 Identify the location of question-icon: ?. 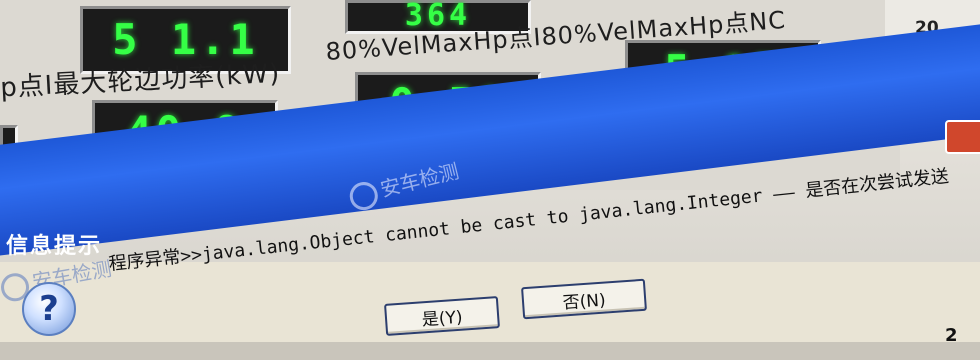
(49, 309).